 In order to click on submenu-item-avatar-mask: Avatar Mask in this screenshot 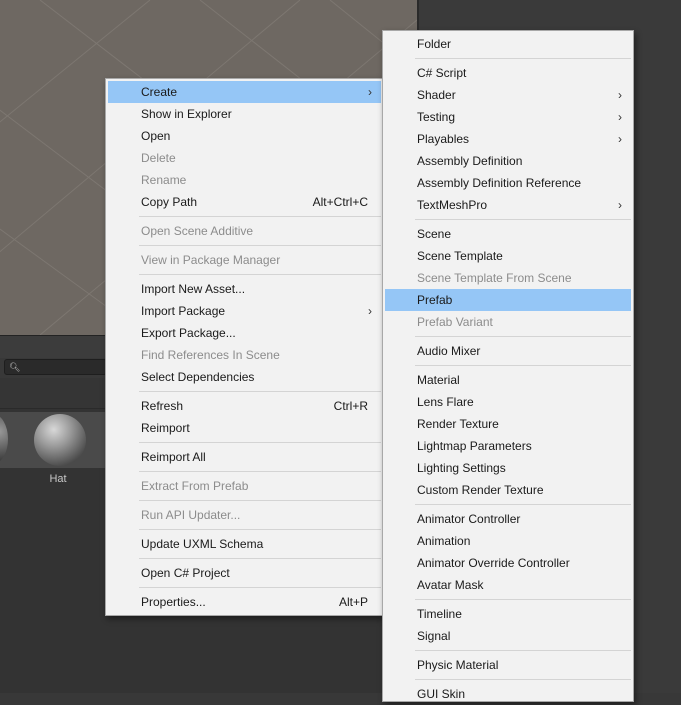, I will do `click(508, 585)`.